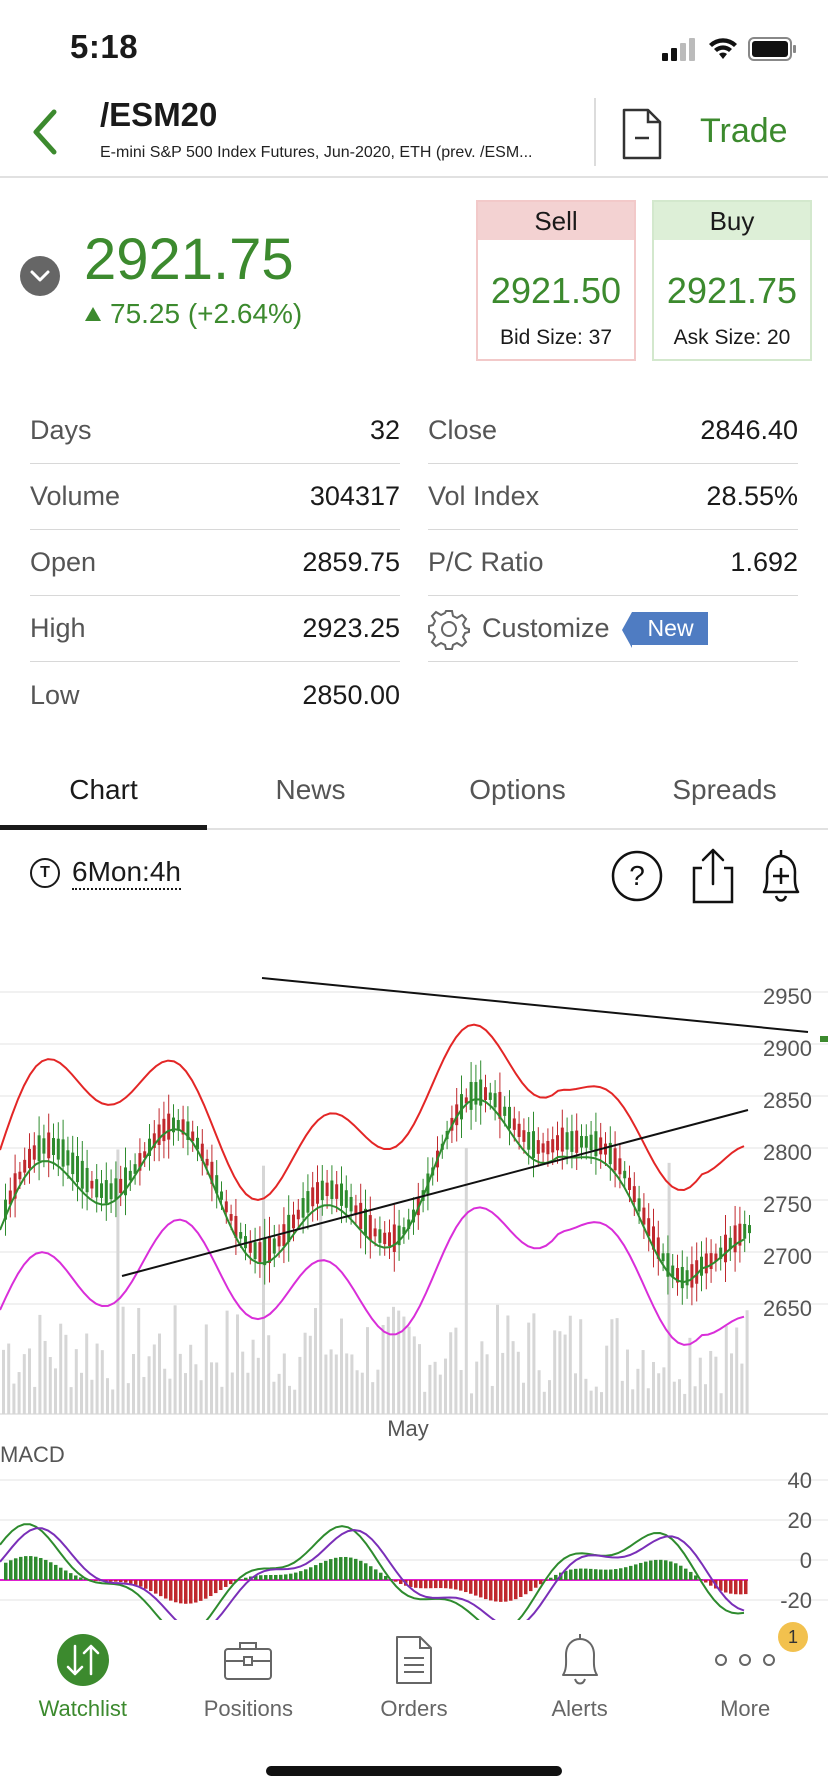  I want to click on share-button, so click(713, 876).